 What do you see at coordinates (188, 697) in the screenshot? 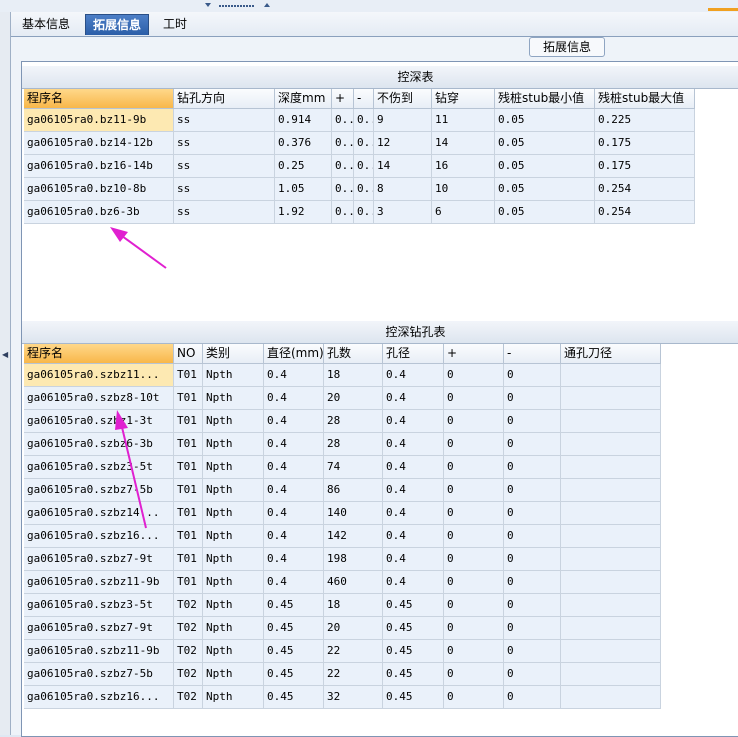
I see `drill-table-cell: T02` at bounding box center [188, 697].